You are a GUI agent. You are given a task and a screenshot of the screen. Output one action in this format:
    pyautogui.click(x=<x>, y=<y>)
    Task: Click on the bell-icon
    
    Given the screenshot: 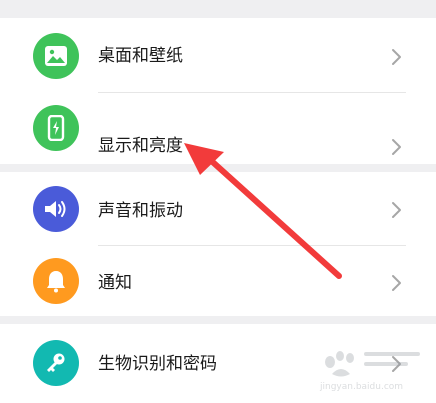 What is the action you would take?
    pyautogui.click(x=56, y=281)
    